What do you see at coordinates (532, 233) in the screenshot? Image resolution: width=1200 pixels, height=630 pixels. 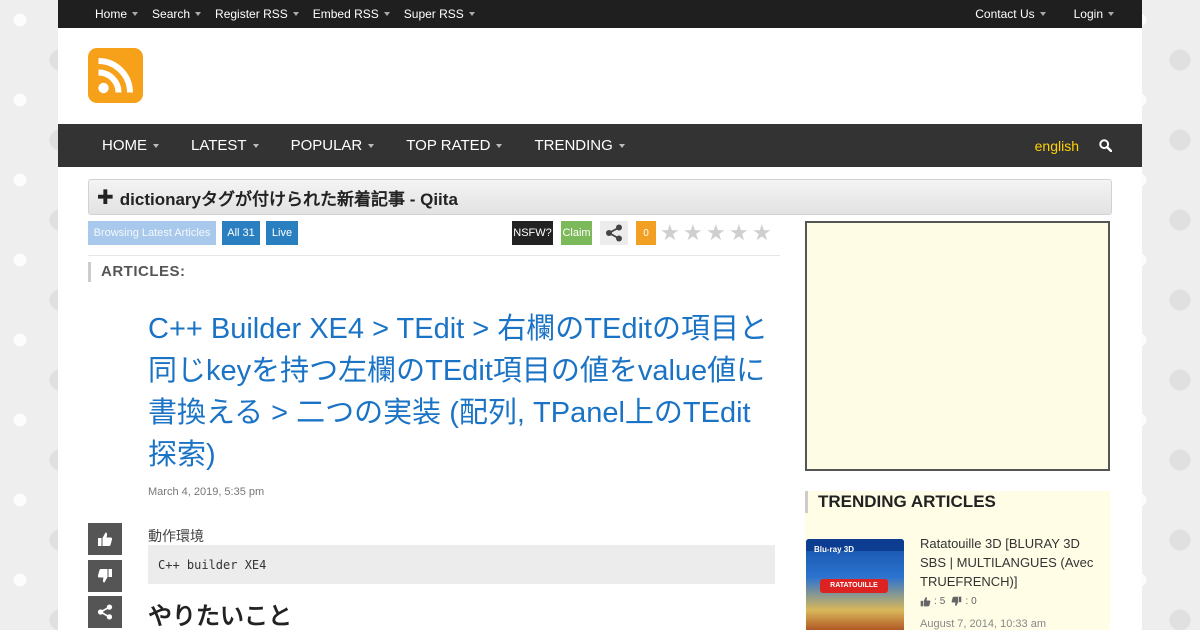 I see `nsfw-button: NSFW?` at bounding box center [532, 233].